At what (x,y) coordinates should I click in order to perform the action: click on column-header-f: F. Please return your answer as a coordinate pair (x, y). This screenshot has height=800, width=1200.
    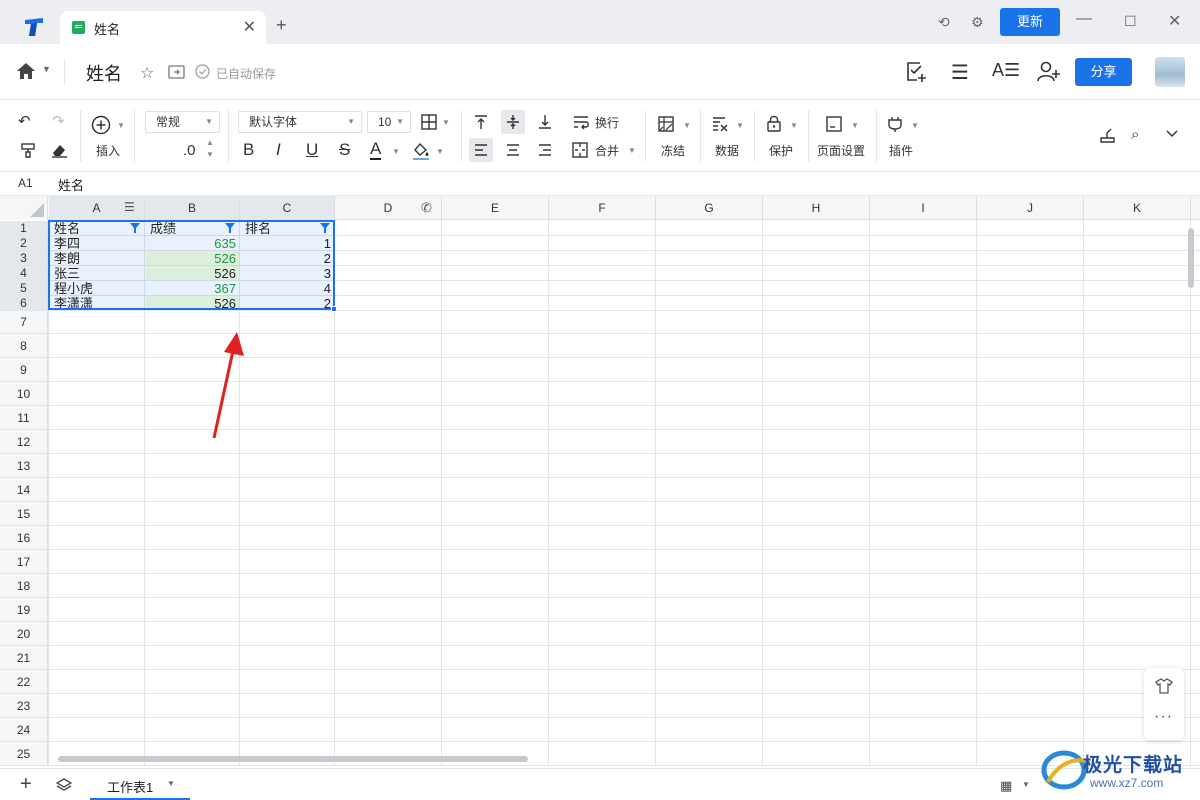
    Looking at the image, I should click on (602, 208).